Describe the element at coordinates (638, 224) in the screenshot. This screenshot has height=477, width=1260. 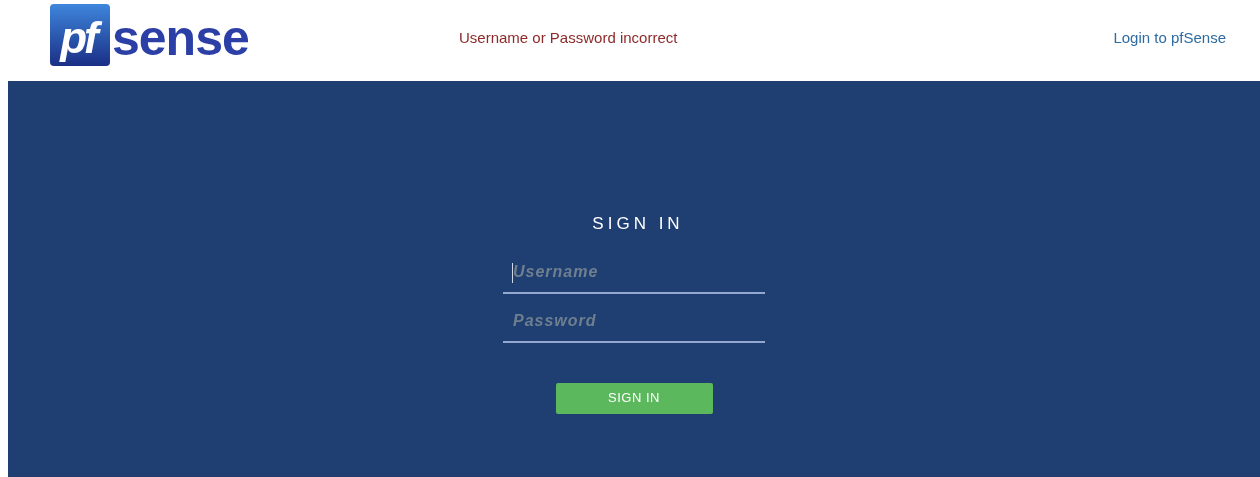
I see `sign-in-heading: SIGN IN` at that location.